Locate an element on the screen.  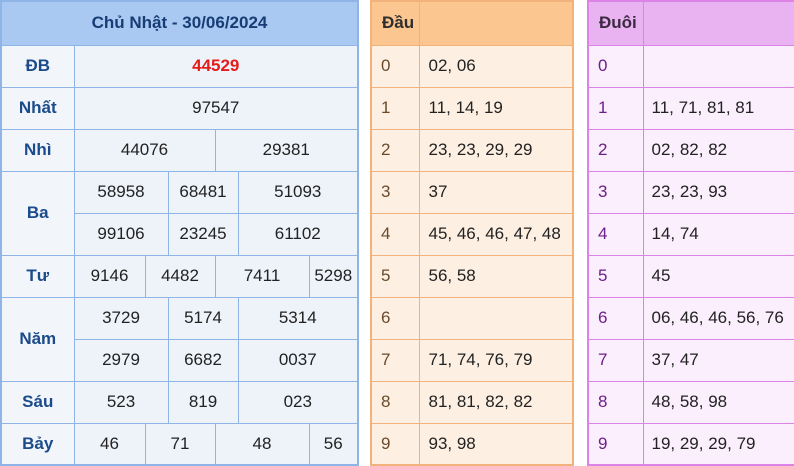
dau-values: 81, 81, 82, 82 is located at coordinates (496, 402).